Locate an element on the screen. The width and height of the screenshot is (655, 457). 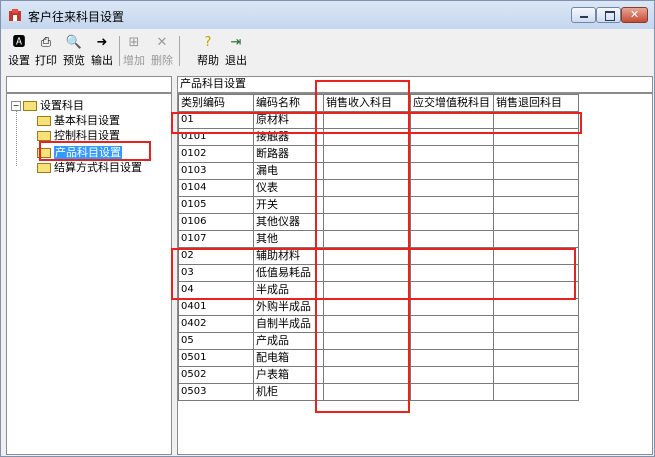
code-name-cell: 自制半成品 is located at coordinates (288, 324).